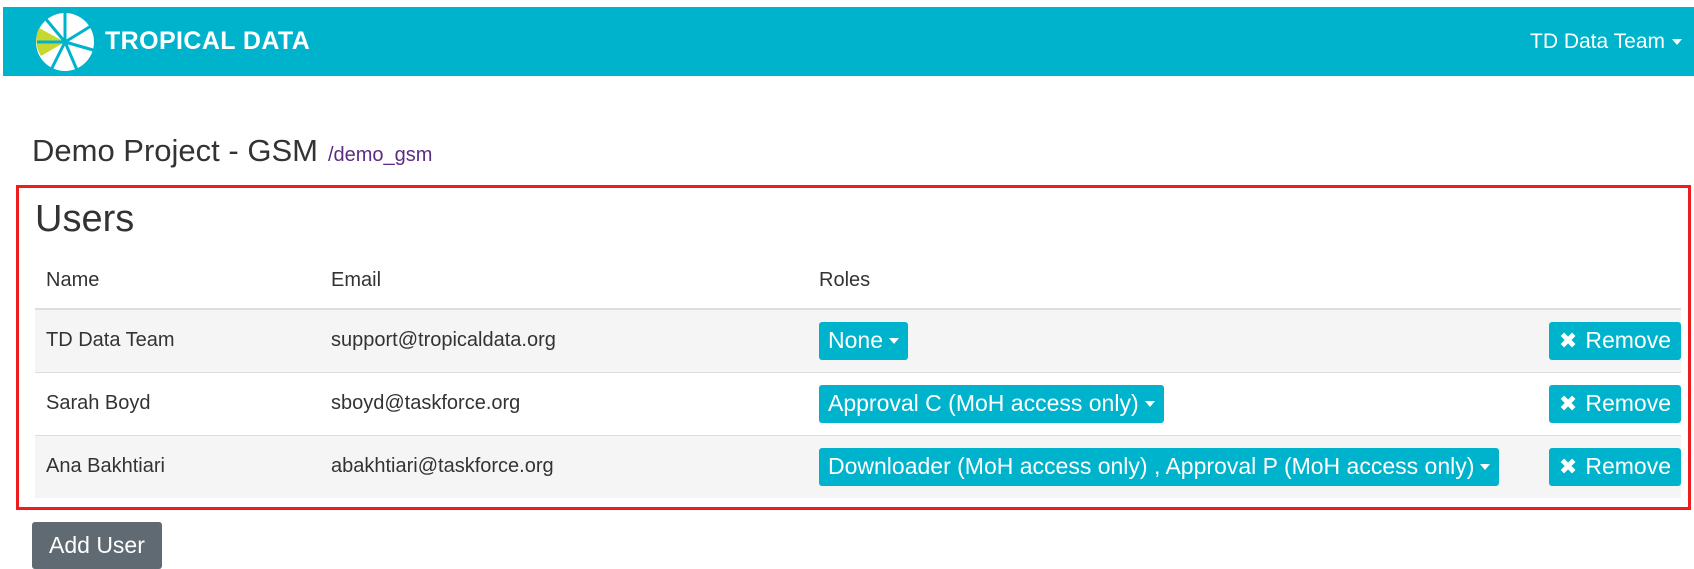 The height and width of the screenshot is (569, 1694). Describe the element at coordinates (177, 466) in the screenshot. I see `user-name: Ana Bakhtiari` at that location.